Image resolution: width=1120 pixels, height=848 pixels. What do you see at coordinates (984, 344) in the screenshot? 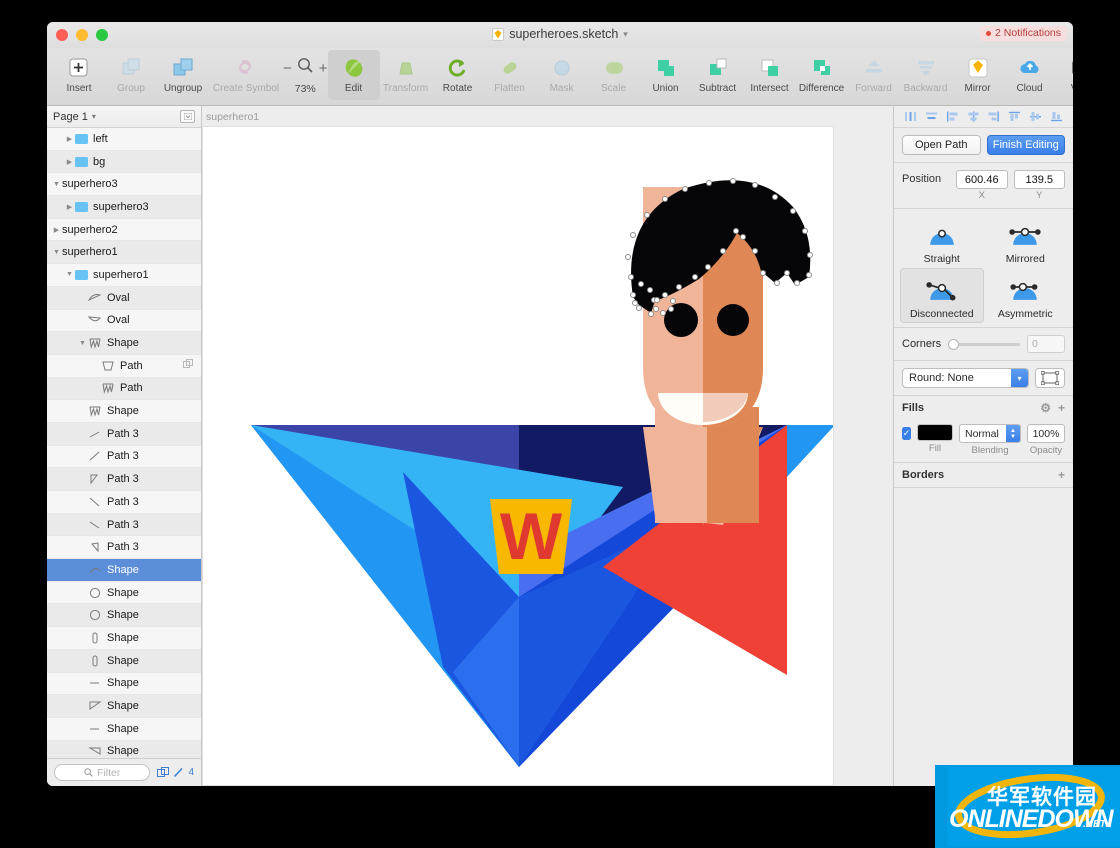
I see `corners-slider` at bounding box center [984, 344].